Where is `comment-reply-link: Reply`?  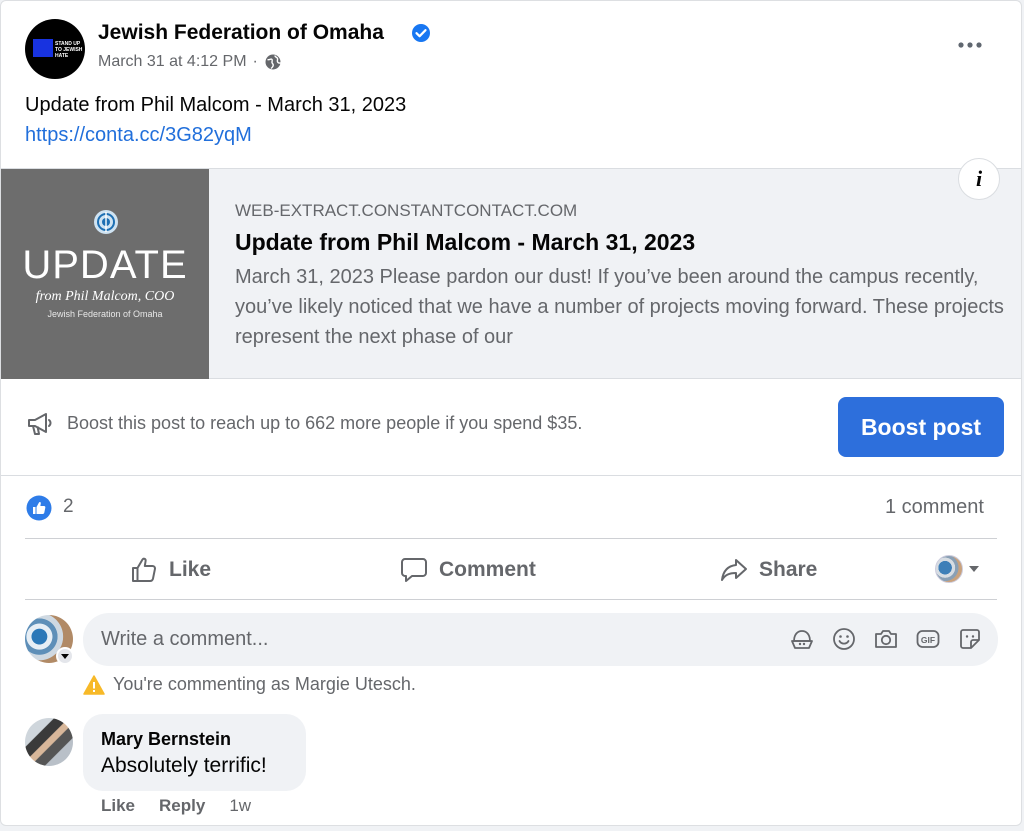 comment-reply-link: Reply is located at coordinates (182, 806).